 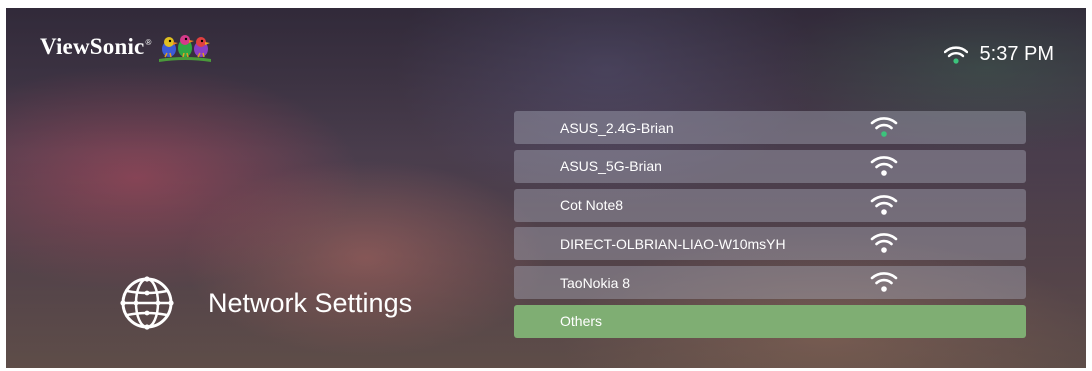 What do you see at coordinates (592, 205) in the screenshot?
I see `network-name: Cot Note8` at bounding box center [592, 205].